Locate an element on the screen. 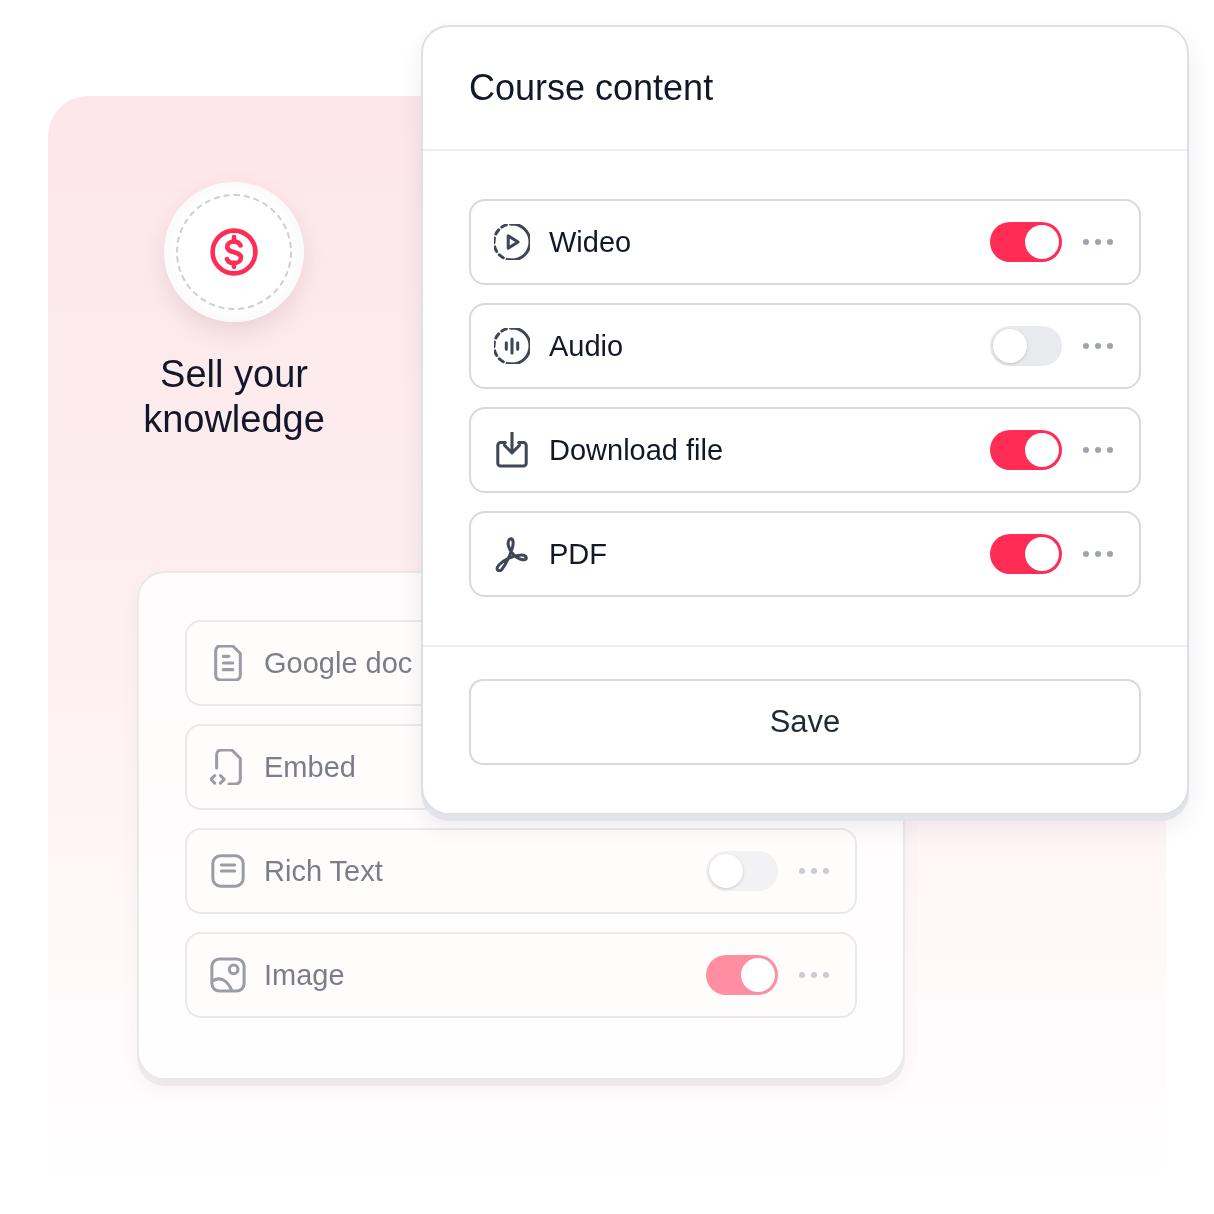  item-label: Audio is located at coordinates (586, 346).